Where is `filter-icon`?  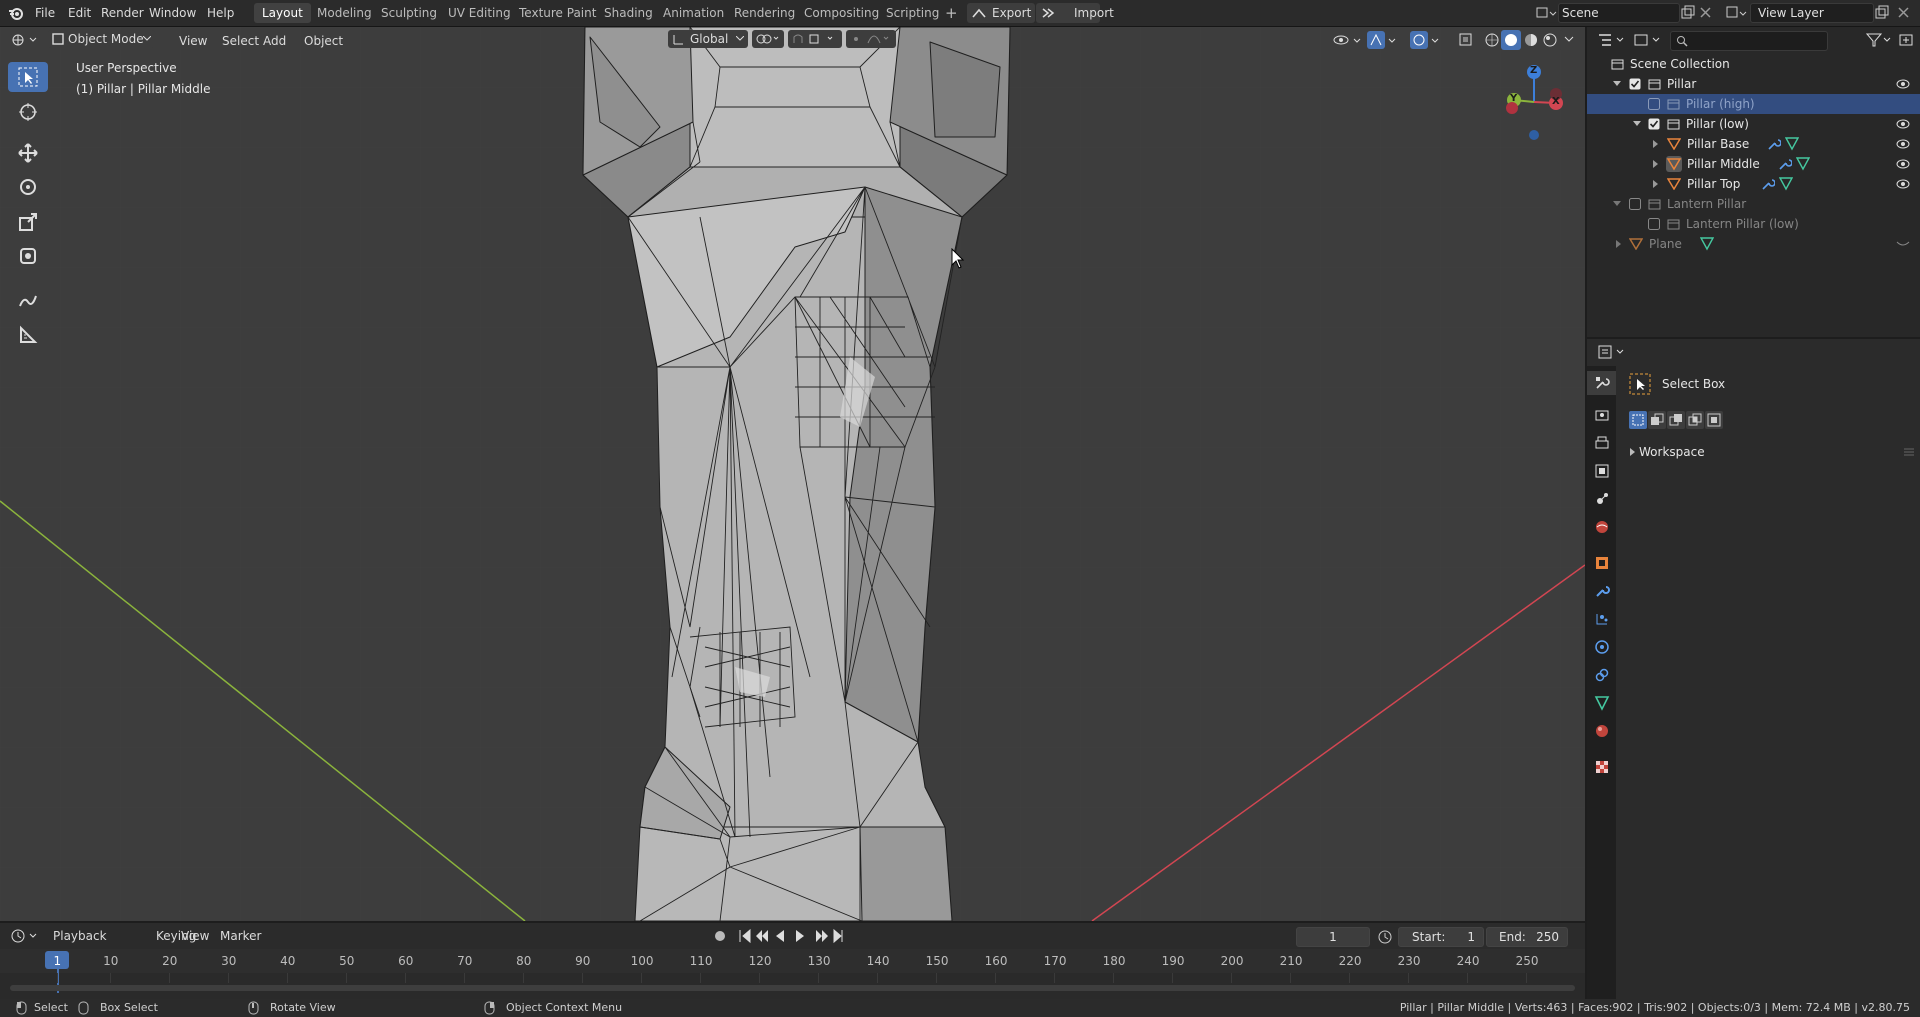 filter-icon is located at coordinates (1880, 40).